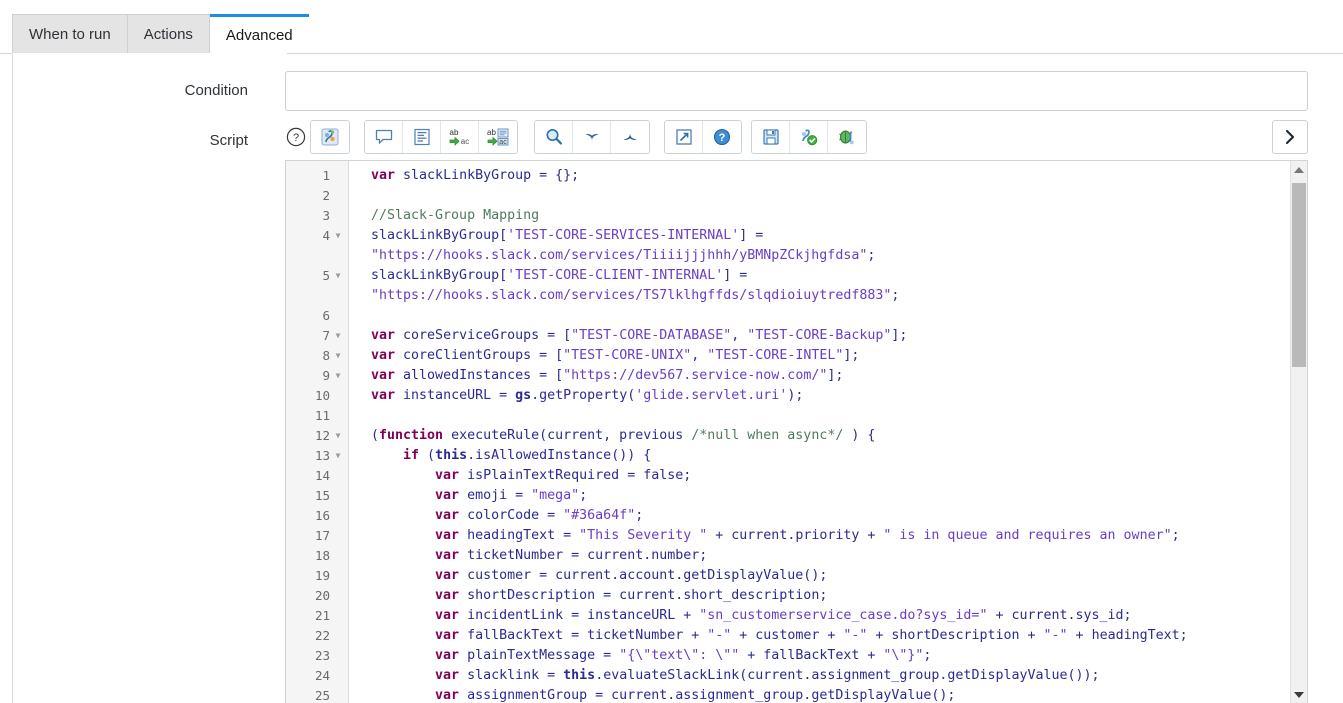 The width and height of the screenshot is (1343, 703). Describe the element at coordinates (671, 27) in the screenshot. I see `tab-strip: When to run Actions Advanced` at that location.